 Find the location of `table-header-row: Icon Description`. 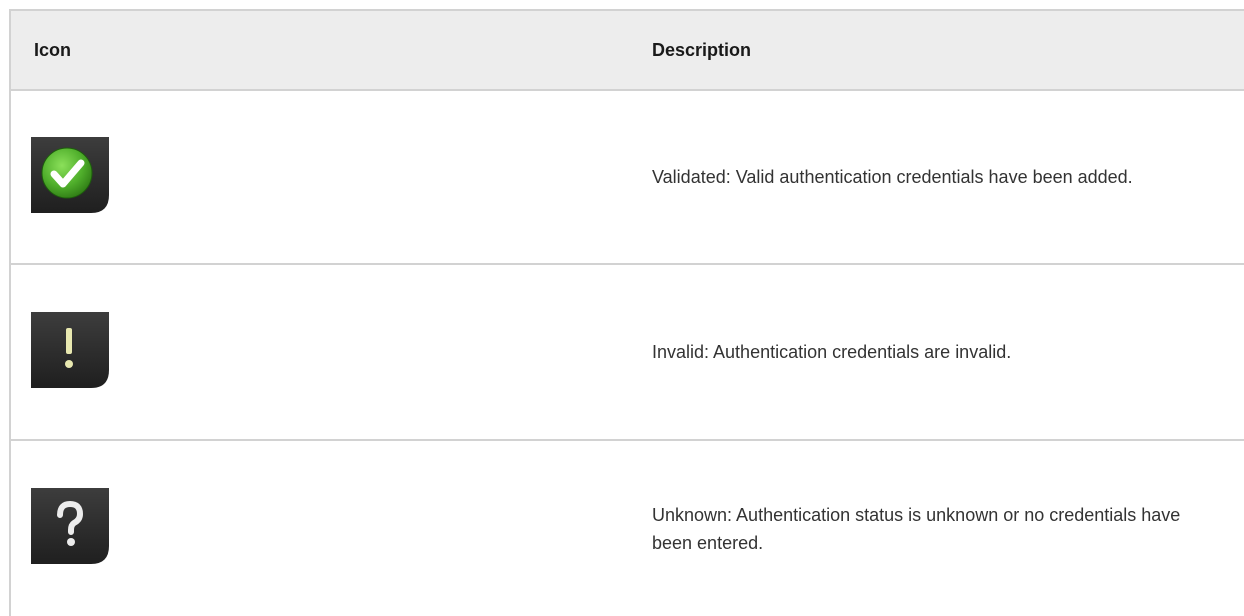

table-header-row: Icon Description is located at coordinates (626, 50).